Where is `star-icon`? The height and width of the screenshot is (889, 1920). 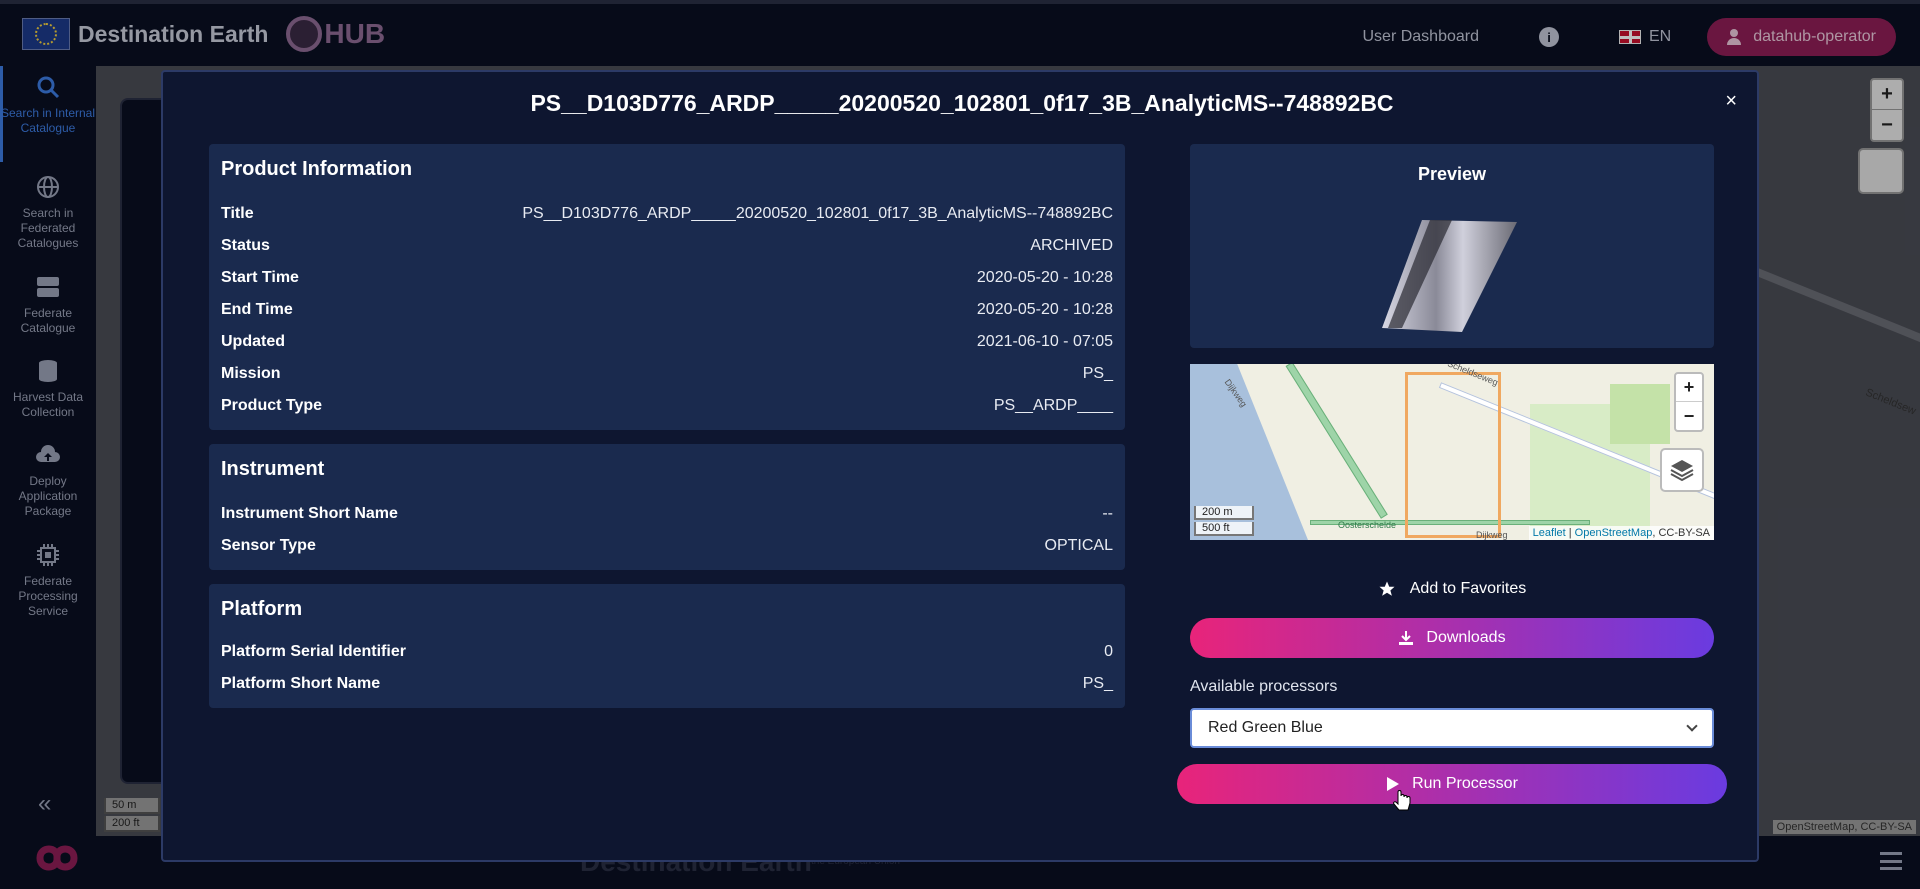 star-icon is located at coordinates (1387, 588).